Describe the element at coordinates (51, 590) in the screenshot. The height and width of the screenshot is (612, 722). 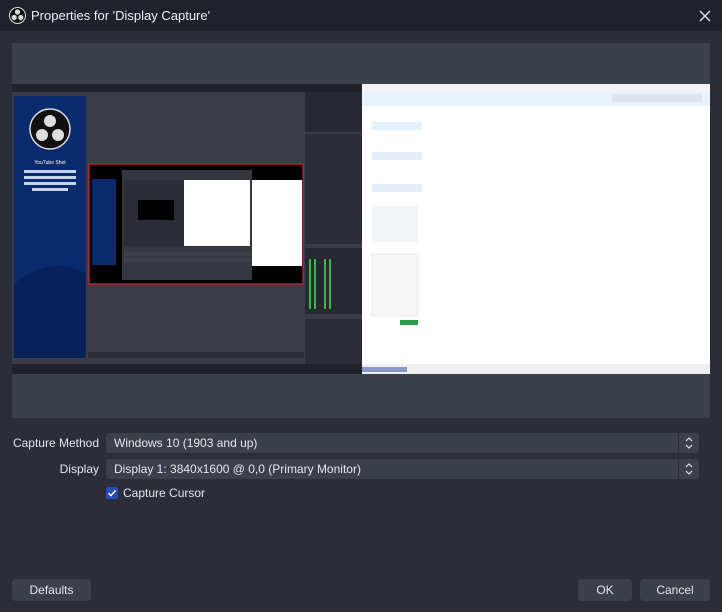
I see `defaults-button: Defaults` at that location.